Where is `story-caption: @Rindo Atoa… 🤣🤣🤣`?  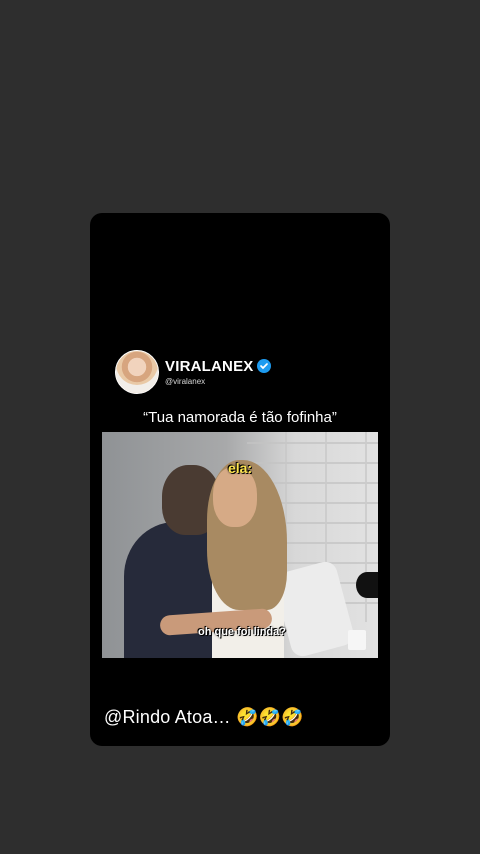
story-caption: @Rindo Atoa… 🤣🤣🤣 is located at coordinates (204, 717).